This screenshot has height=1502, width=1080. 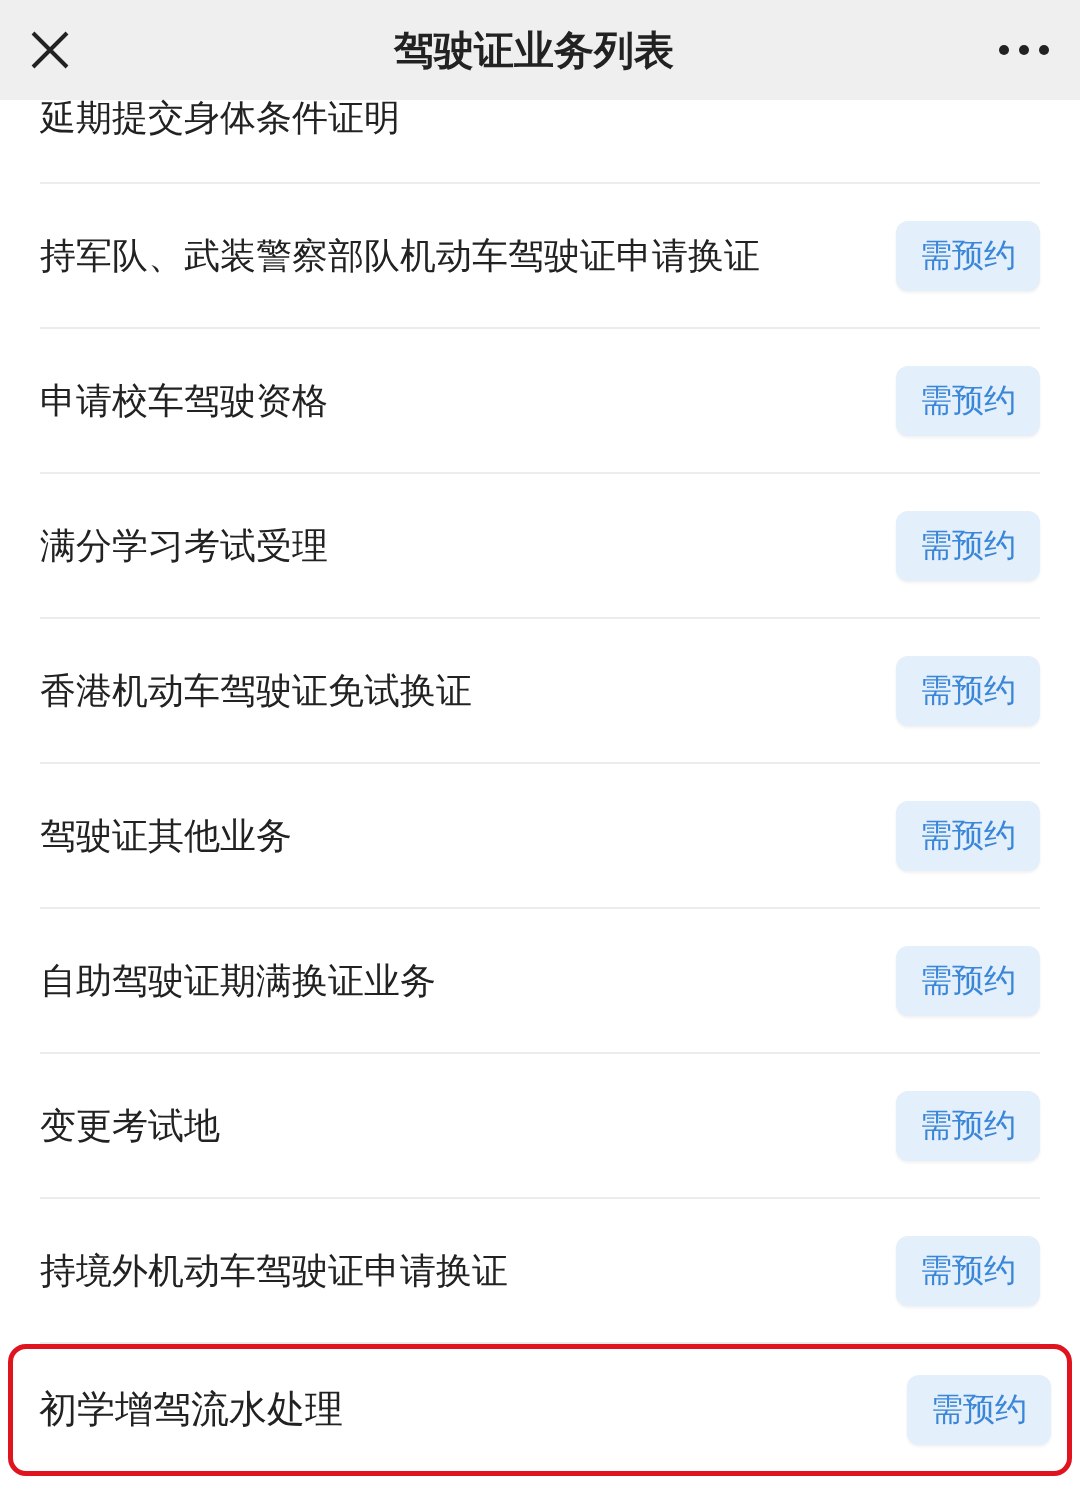 What do you see at coordinates (191, 1410) in the screenshot?
I see `service-name: 初学增驾流水处理` at bounding box center [191, 1410].